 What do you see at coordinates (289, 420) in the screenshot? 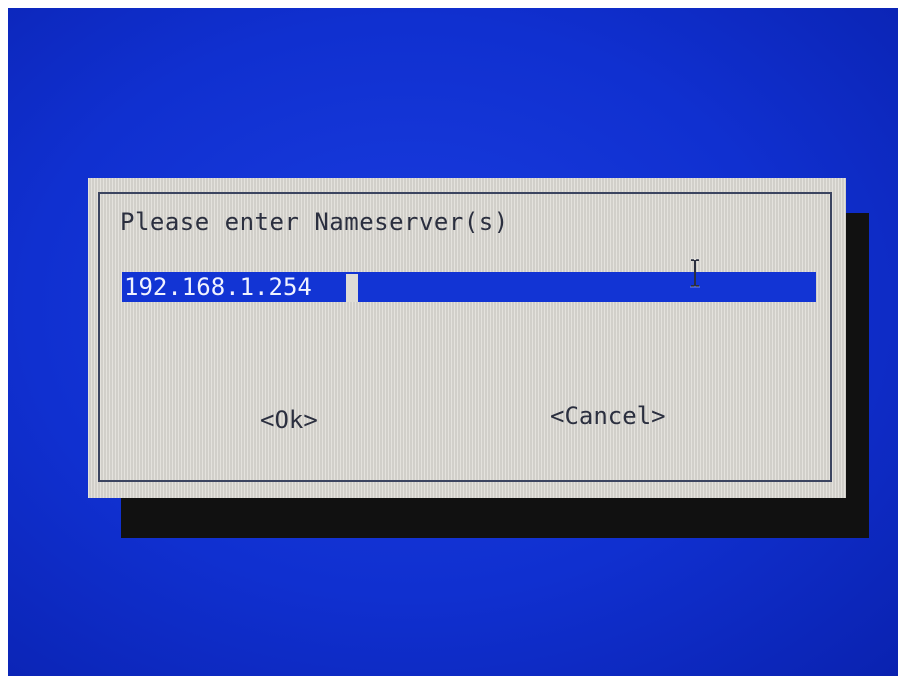
I see `ok-button: <Ok>` at bounding box center [289, 420].